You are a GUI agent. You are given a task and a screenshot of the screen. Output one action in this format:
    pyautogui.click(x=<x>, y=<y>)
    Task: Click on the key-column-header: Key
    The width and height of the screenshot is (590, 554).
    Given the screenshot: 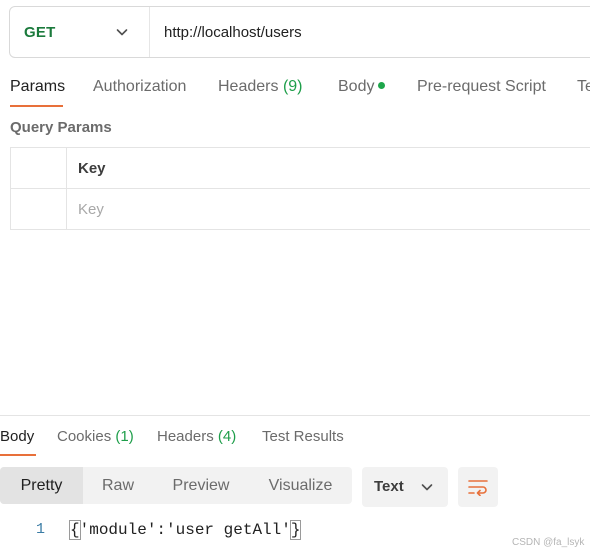 What is the action you would take?
    pyautogui.click(x=92, y=168)
    